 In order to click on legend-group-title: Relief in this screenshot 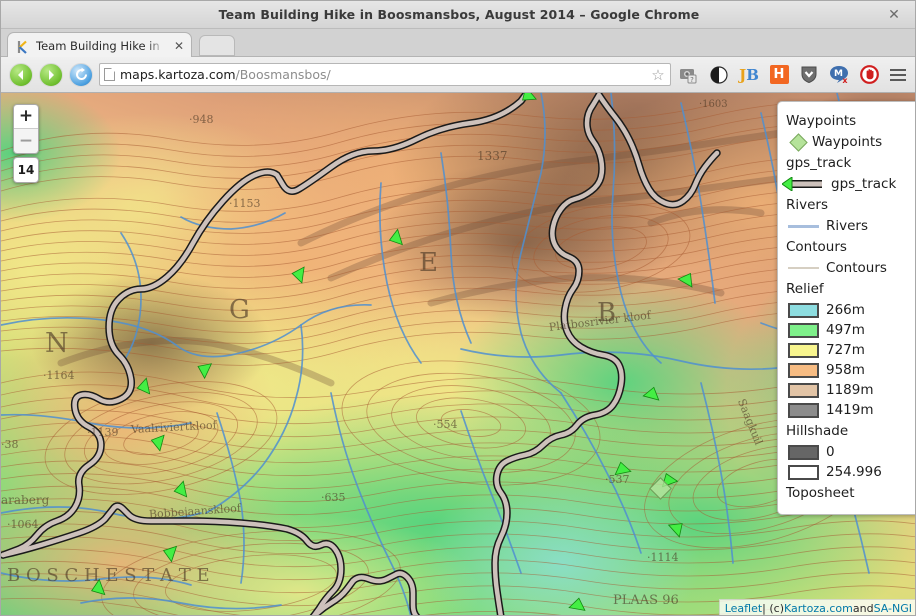, I will do `click(805, 289)`.